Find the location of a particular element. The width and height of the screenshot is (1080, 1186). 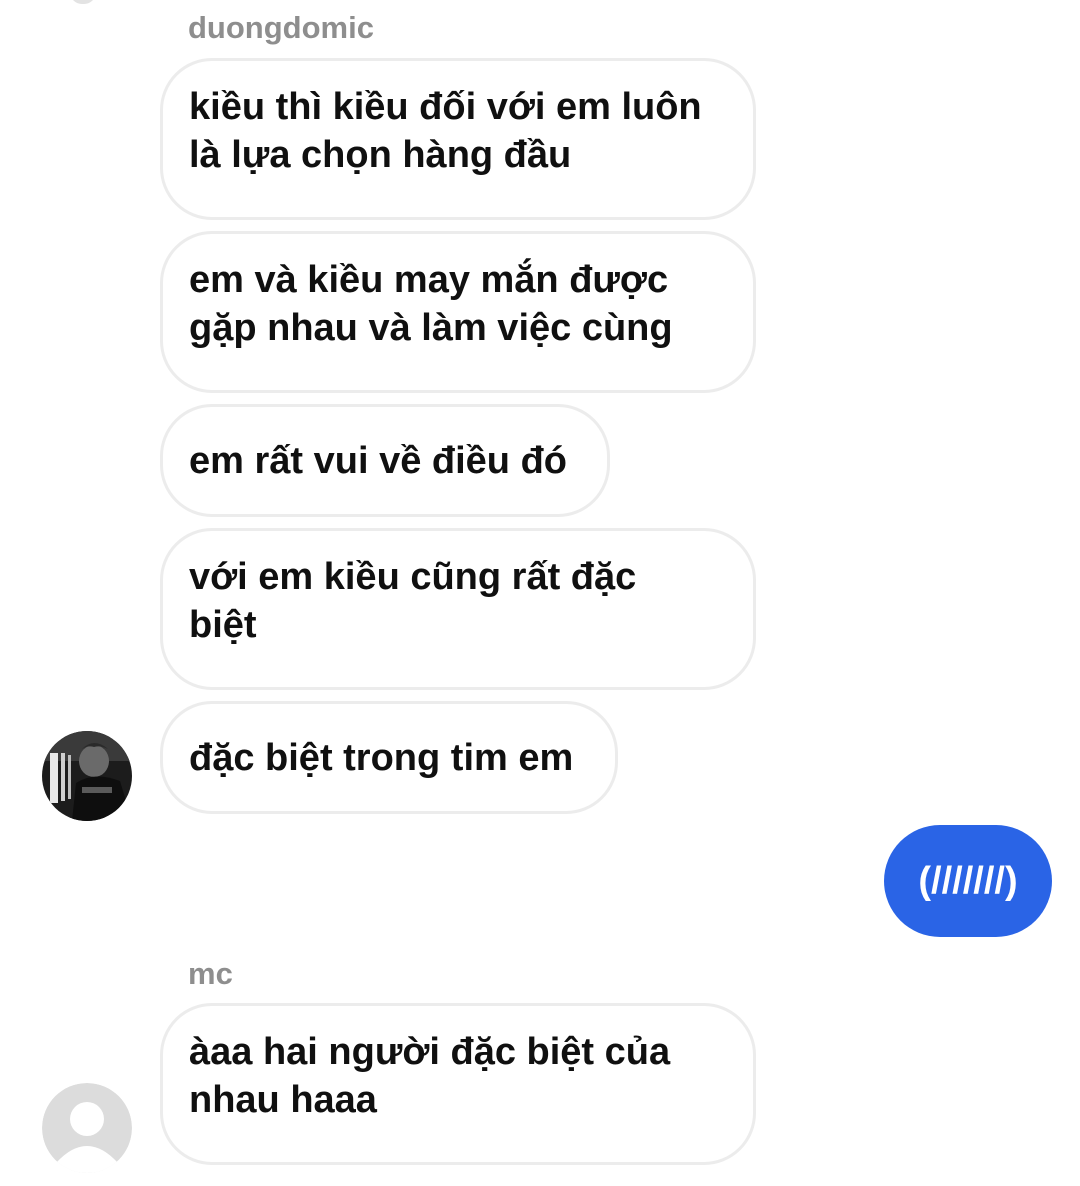

message-text: em rất vui về điều đó is located at coordinates (378, 461).